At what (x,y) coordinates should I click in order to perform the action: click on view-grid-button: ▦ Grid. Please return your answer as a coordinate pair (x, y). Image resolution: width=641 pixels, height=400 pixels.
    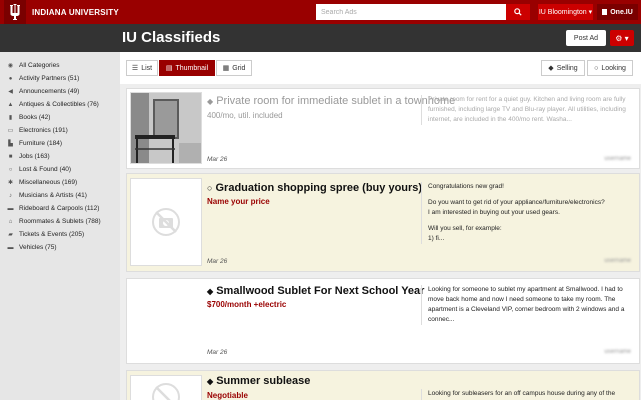
    Looking at the image, I should click on (234, 68).